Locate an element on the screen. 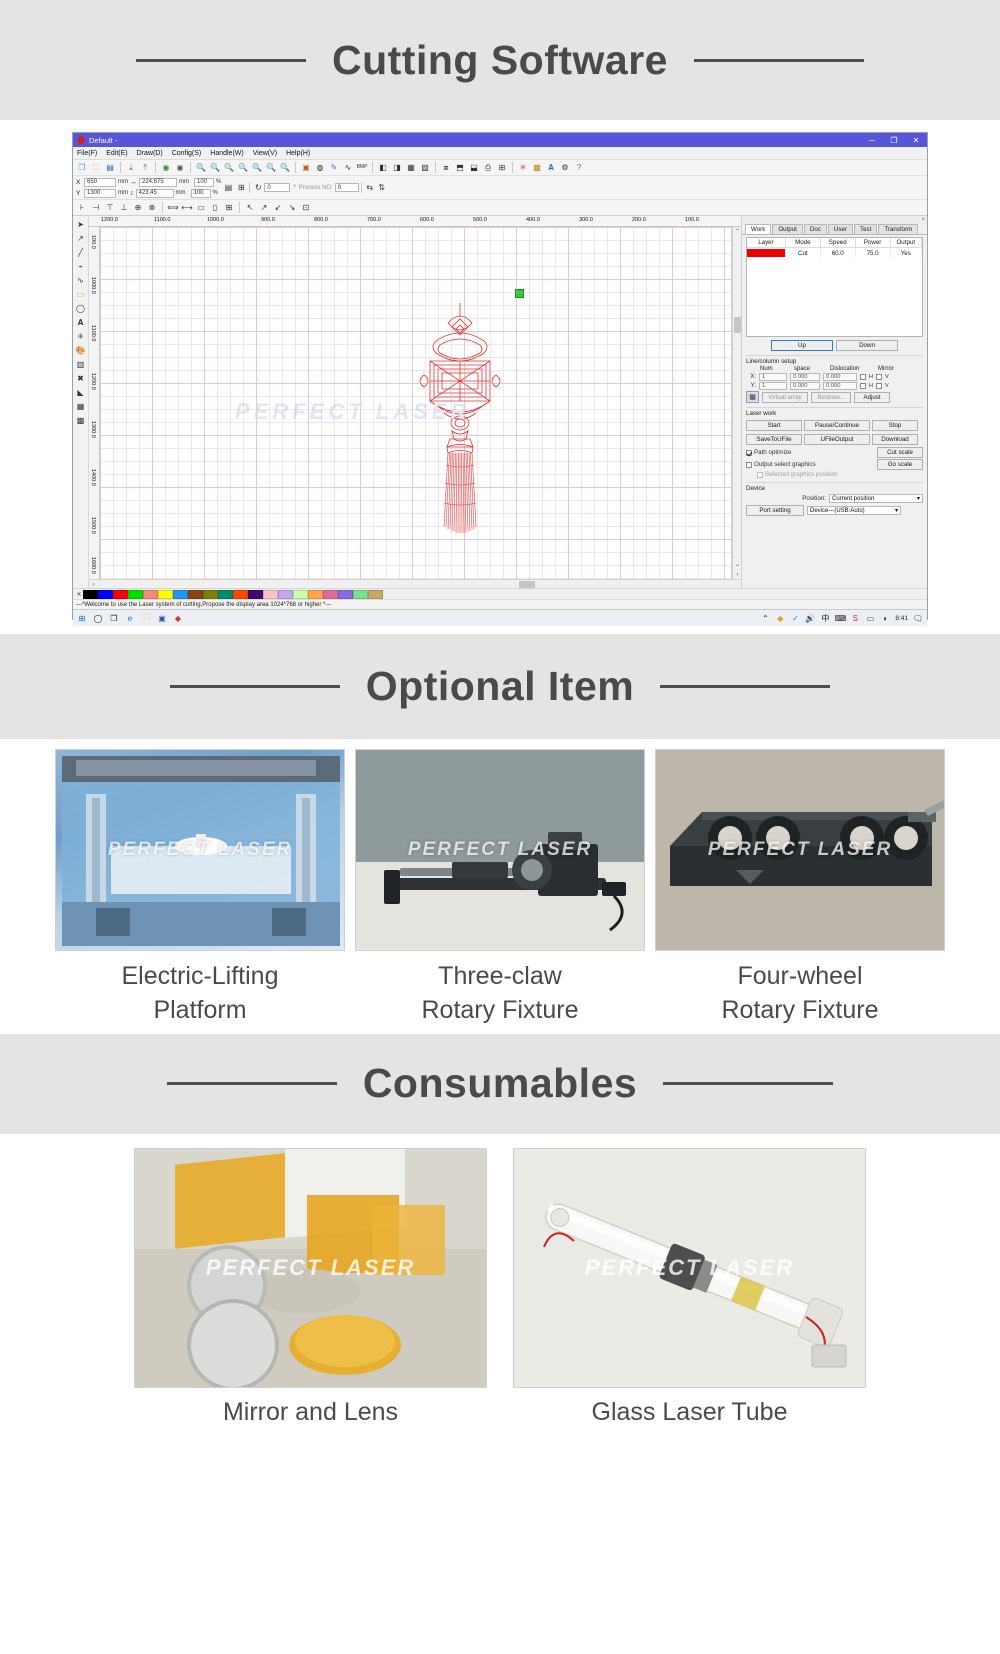  zoom-region-icon: 🔍 is located at coordinates (285, 168).